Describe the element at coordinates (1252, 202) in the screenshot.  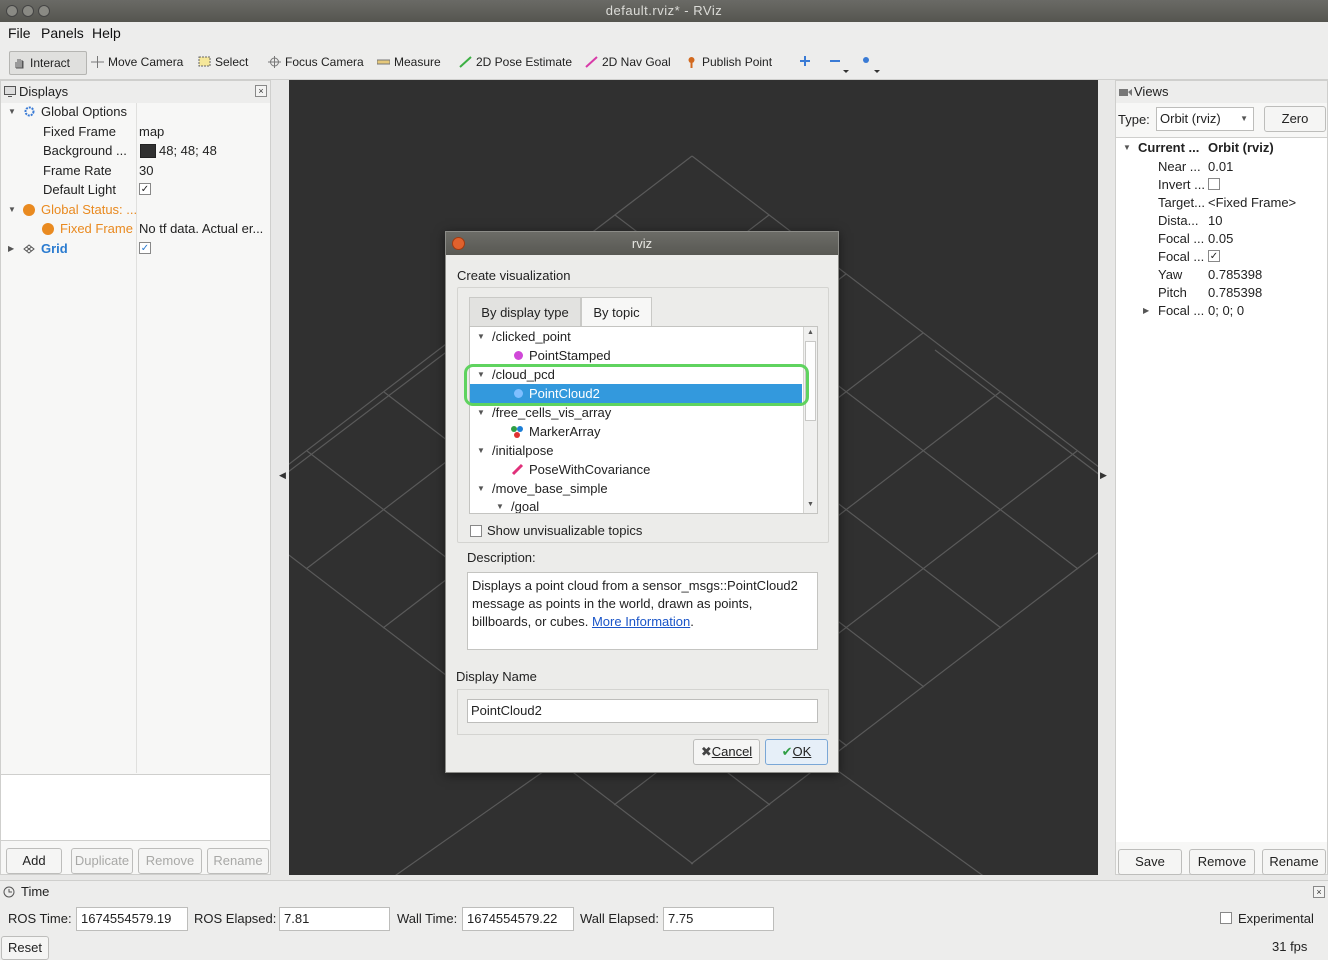
I see `target-frame-value: <Fixed Frame>` at that location.